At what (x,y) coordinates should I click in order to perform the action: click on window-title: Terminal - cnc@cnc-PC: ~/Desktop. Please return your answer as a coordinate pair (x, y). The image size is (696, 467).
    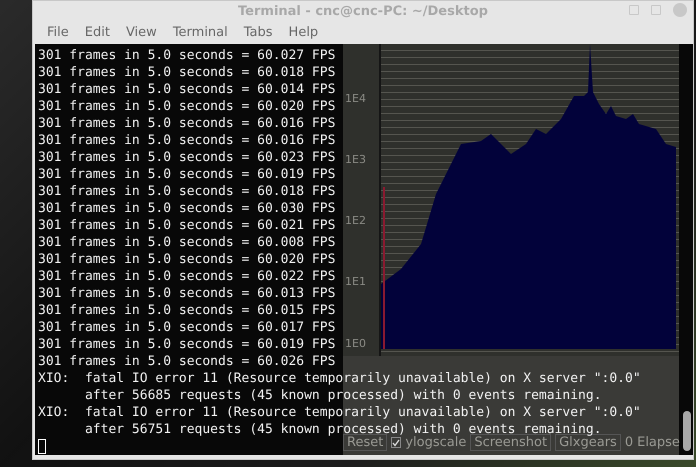
    Looking at the image, I should click on (363, 11).